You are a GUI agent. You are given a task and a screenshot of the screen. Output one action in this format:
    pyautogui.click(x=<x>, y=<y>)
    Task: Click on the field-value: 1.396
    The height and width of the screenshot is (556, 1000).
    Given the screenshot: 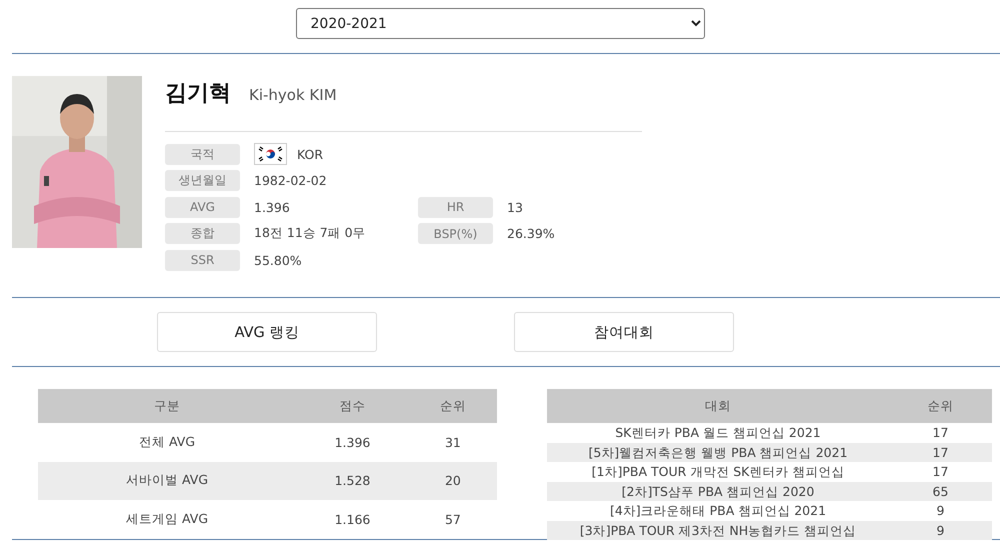 What is the action you would take?
    pyautogui.click(x=272, y=207)
    